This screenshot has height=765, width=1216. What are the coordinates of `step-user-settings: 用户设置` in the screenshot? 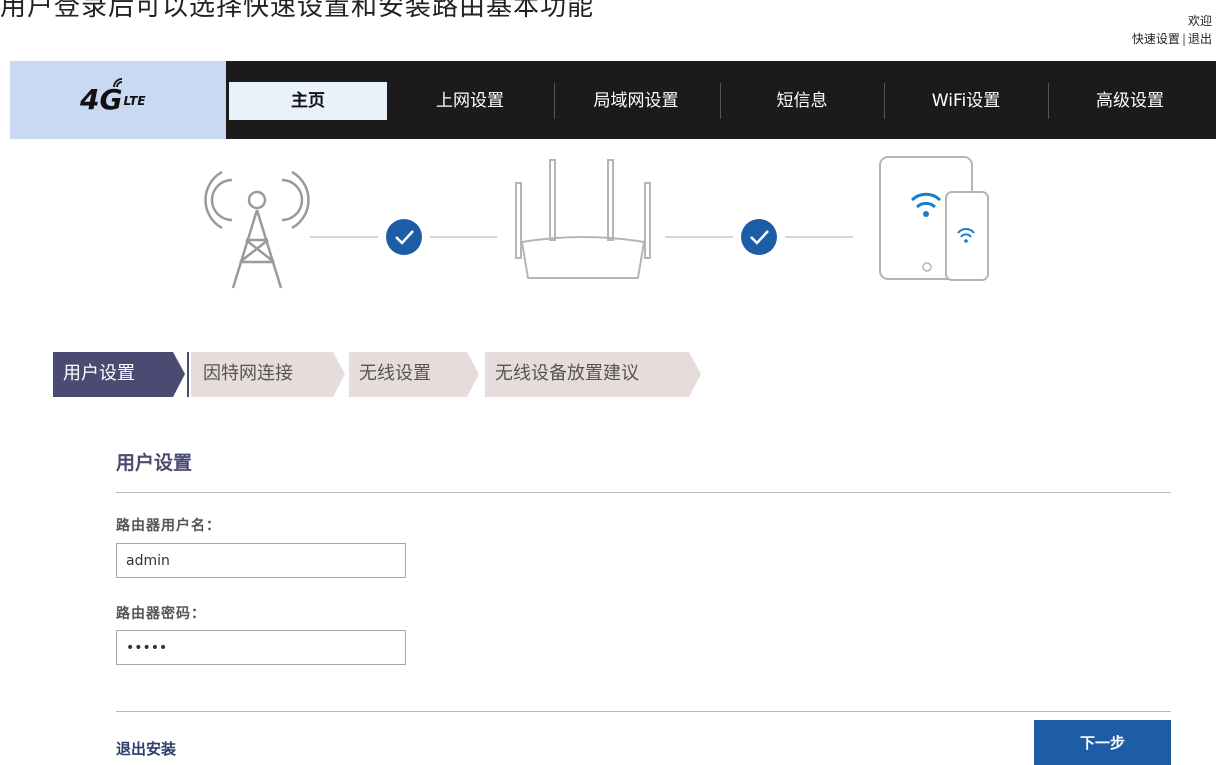 It's located at (119, 374).